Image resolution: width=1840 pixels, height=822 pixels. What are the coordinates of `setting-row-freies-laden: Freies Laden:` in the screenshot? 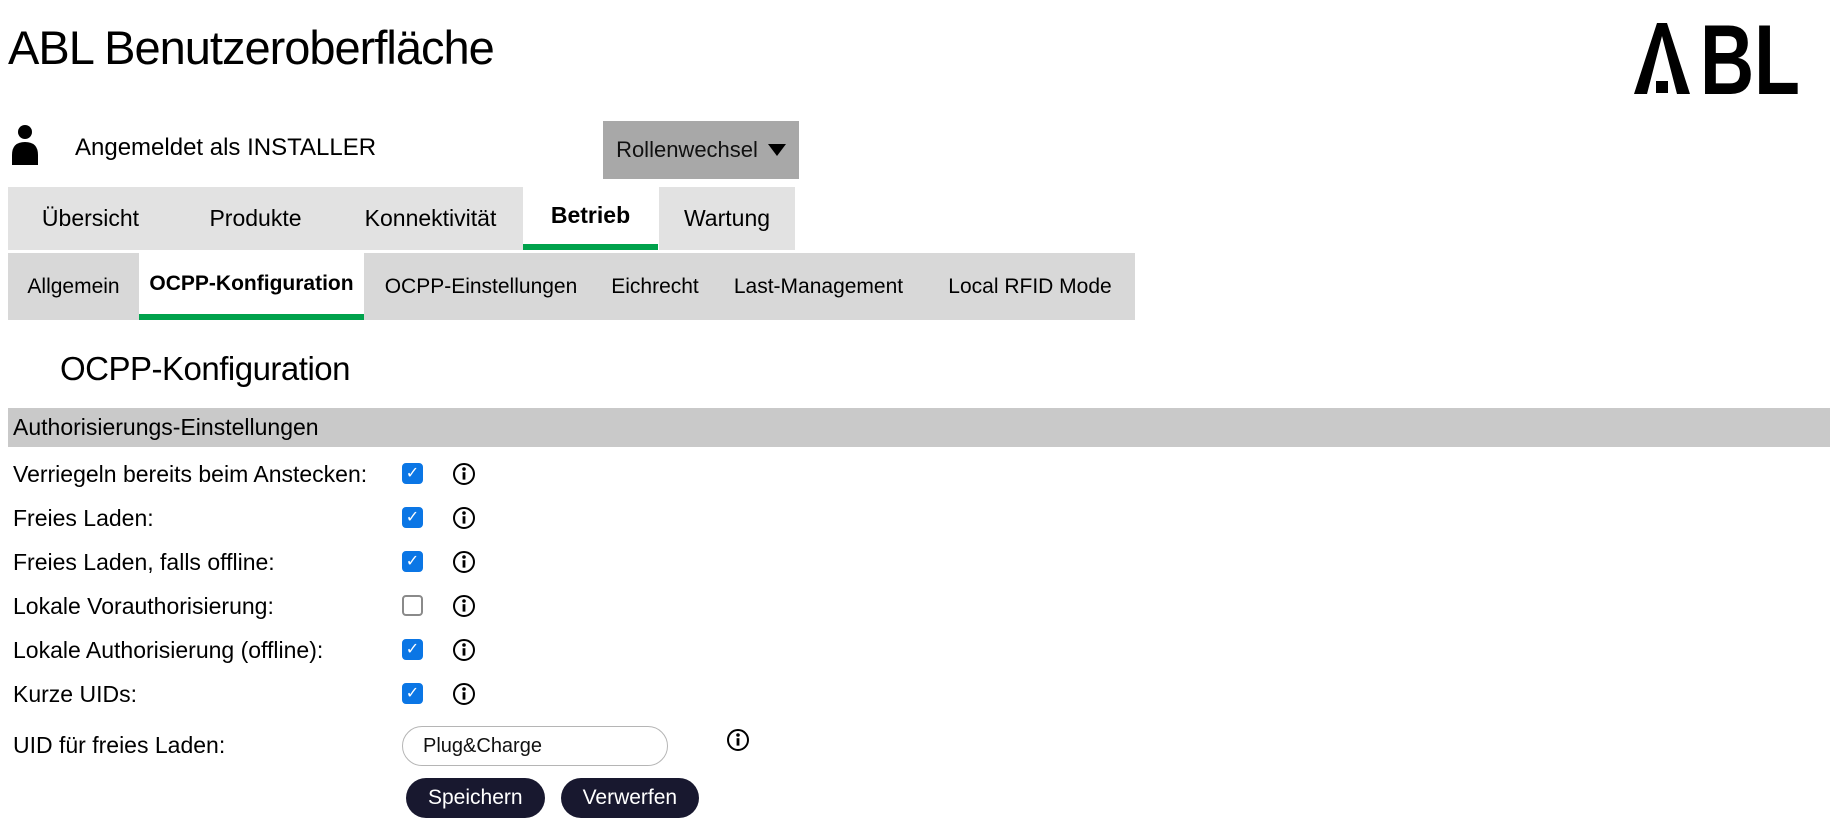 It's located at (920, 518).